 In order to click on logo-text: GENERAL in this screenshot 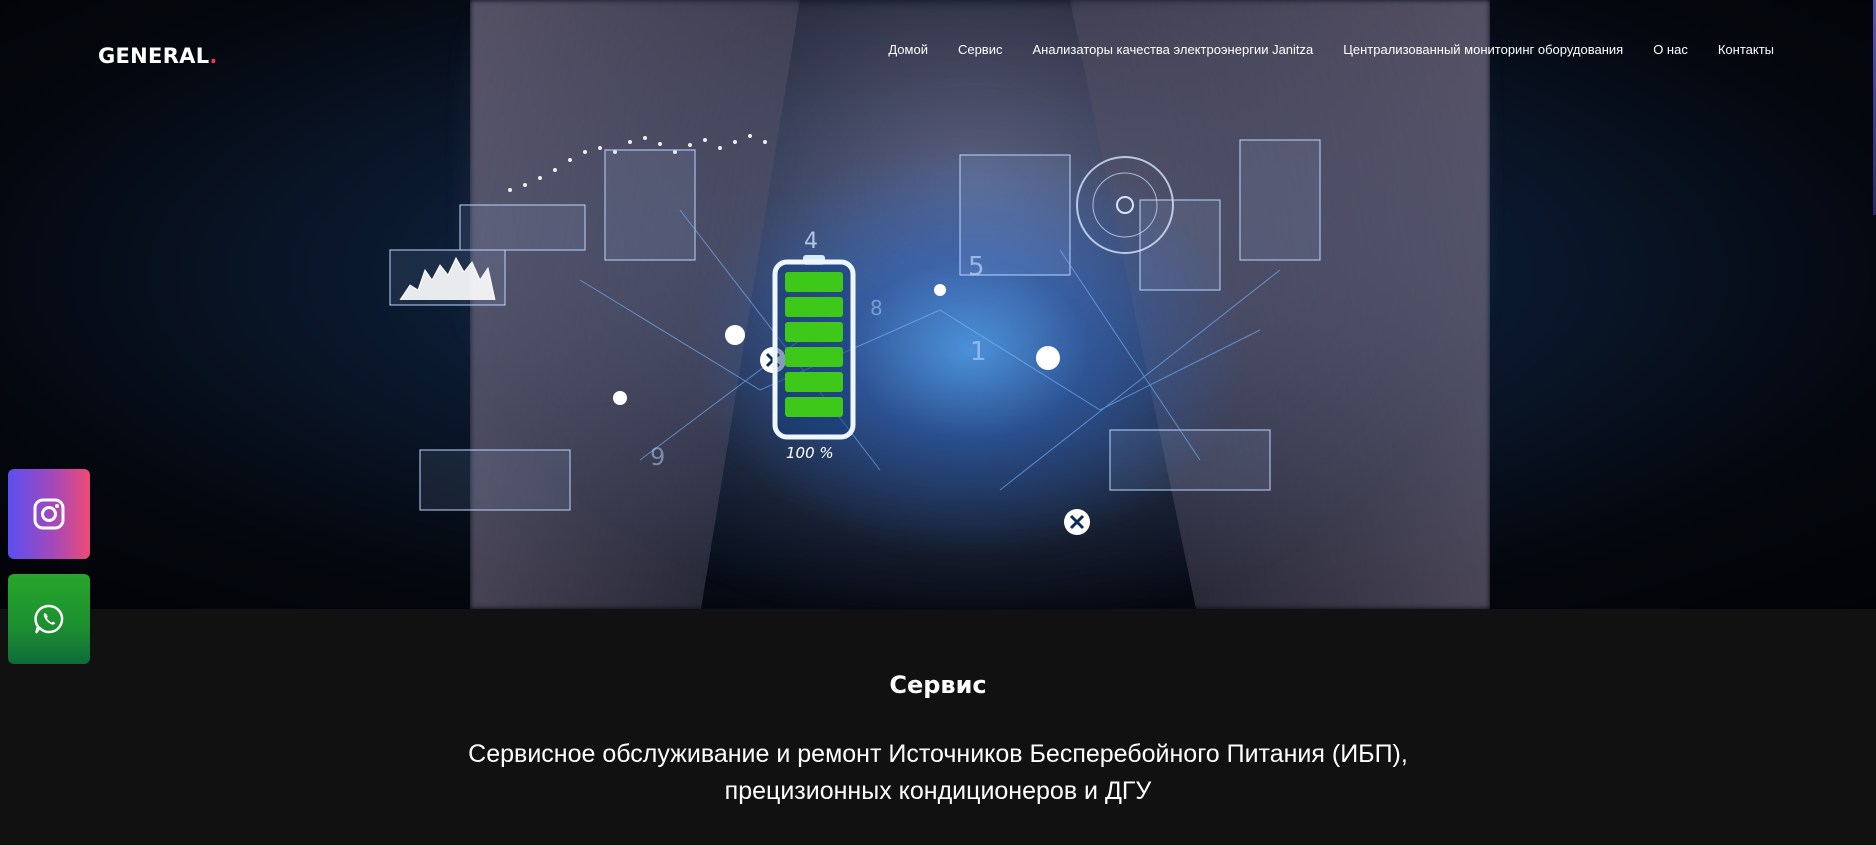, I will do `click(154, 56)`.